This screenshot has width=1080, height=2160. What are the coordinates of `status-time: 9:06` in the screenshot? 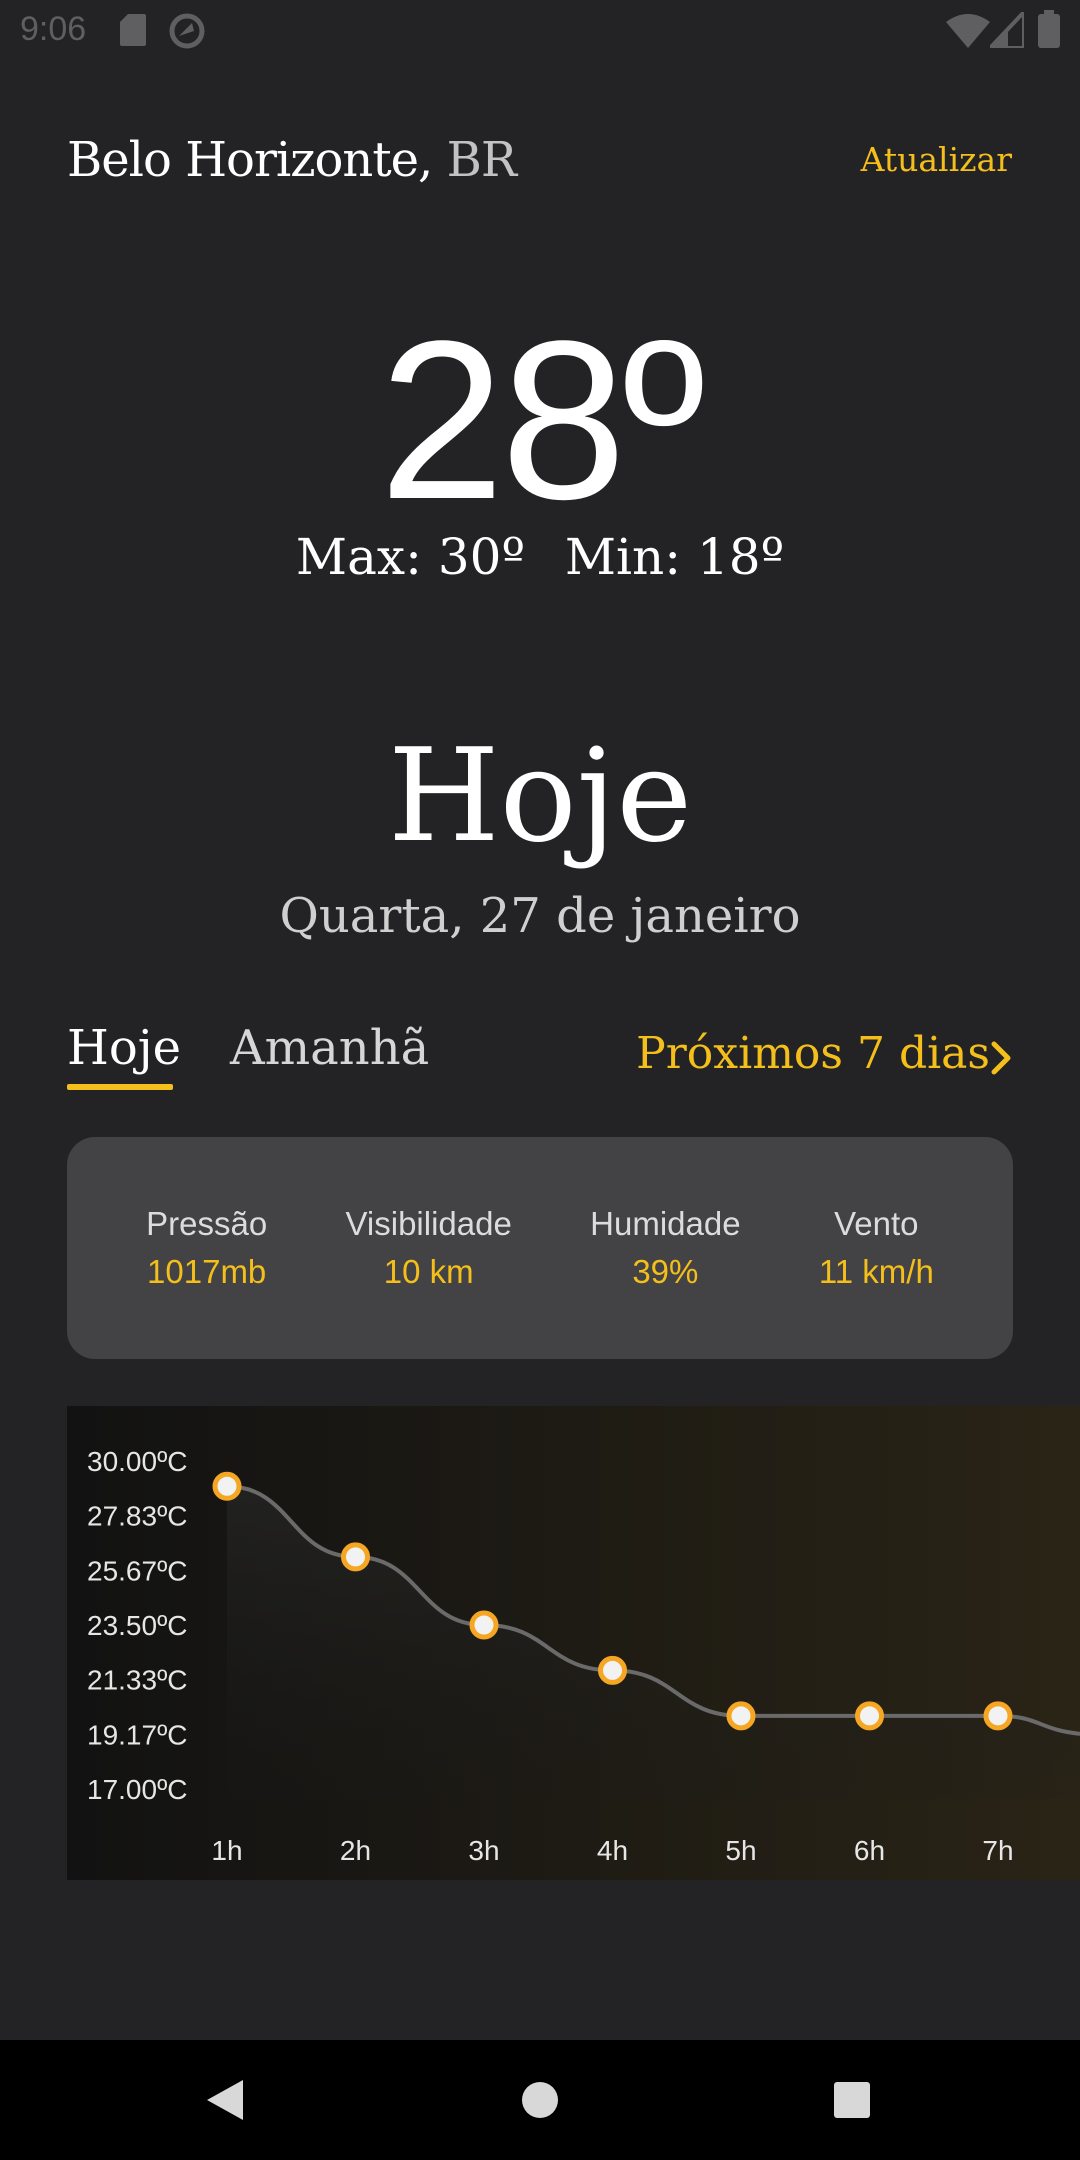 It's located at (53, 29).